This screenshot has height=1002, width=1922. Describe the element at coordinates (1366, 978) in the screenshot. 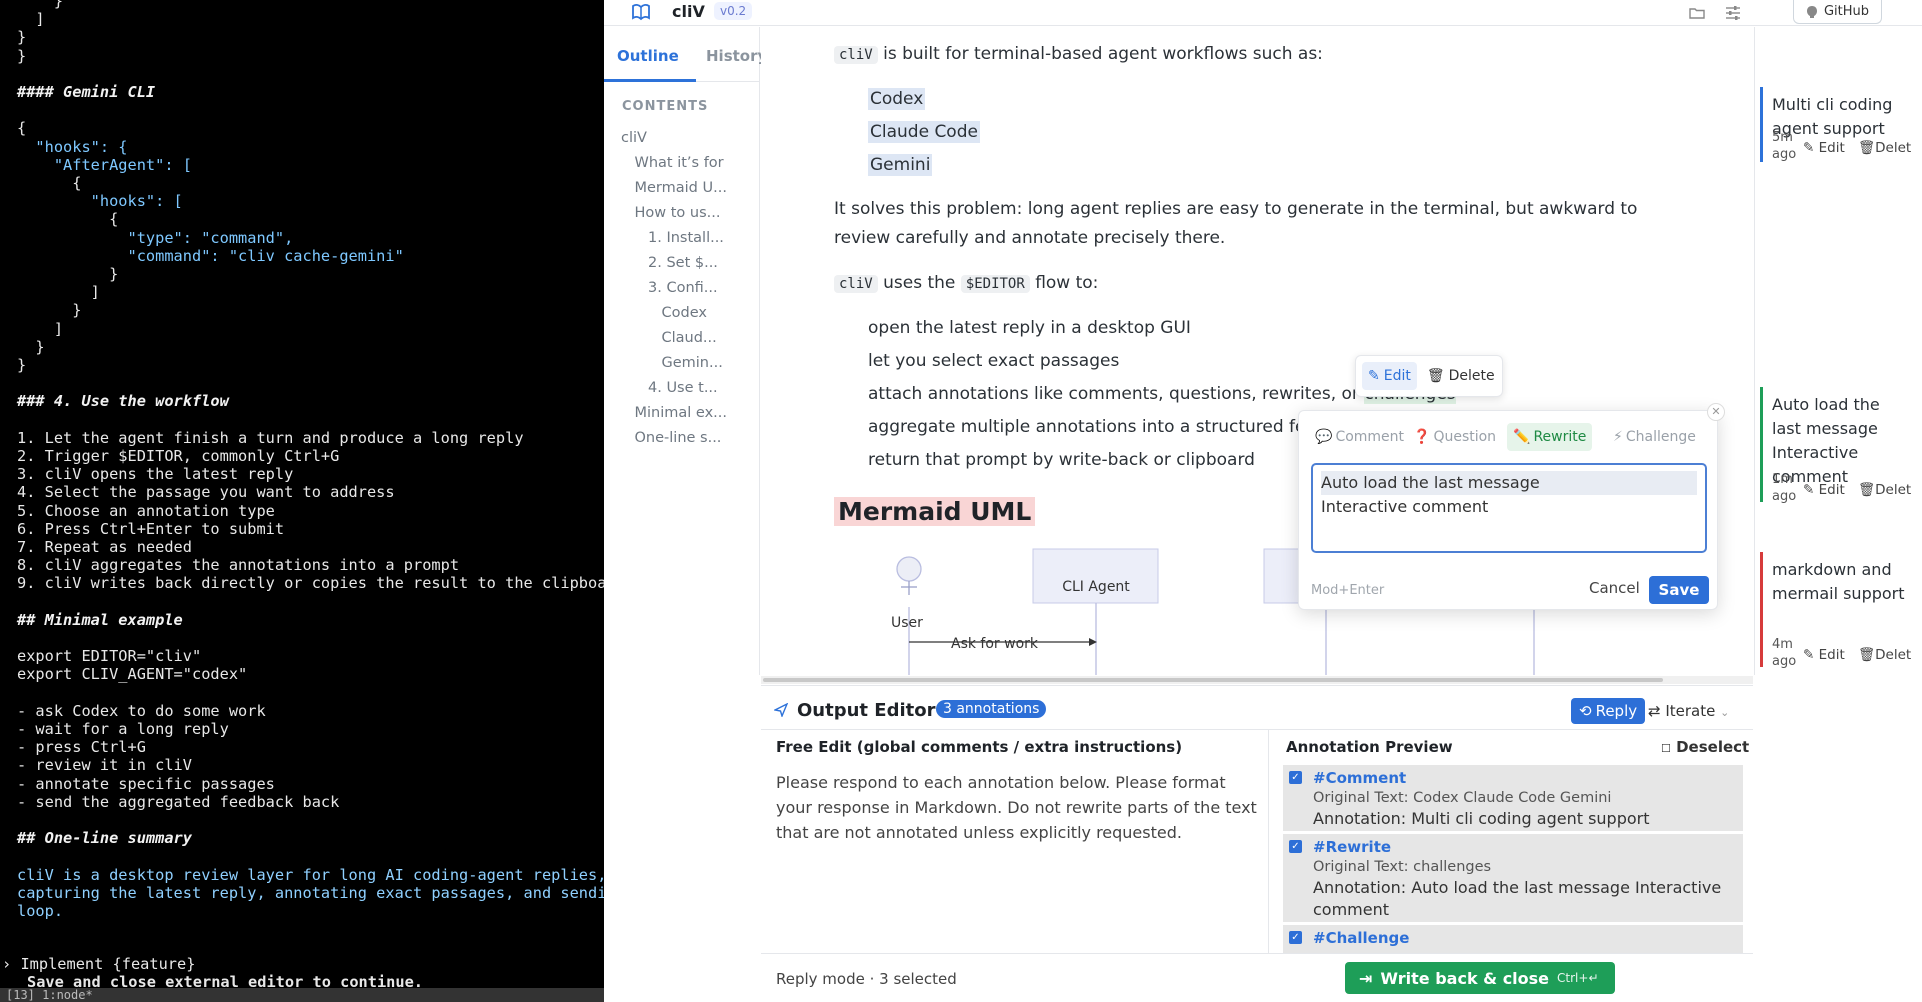

I see `exit-icon: ⇥` at that location.